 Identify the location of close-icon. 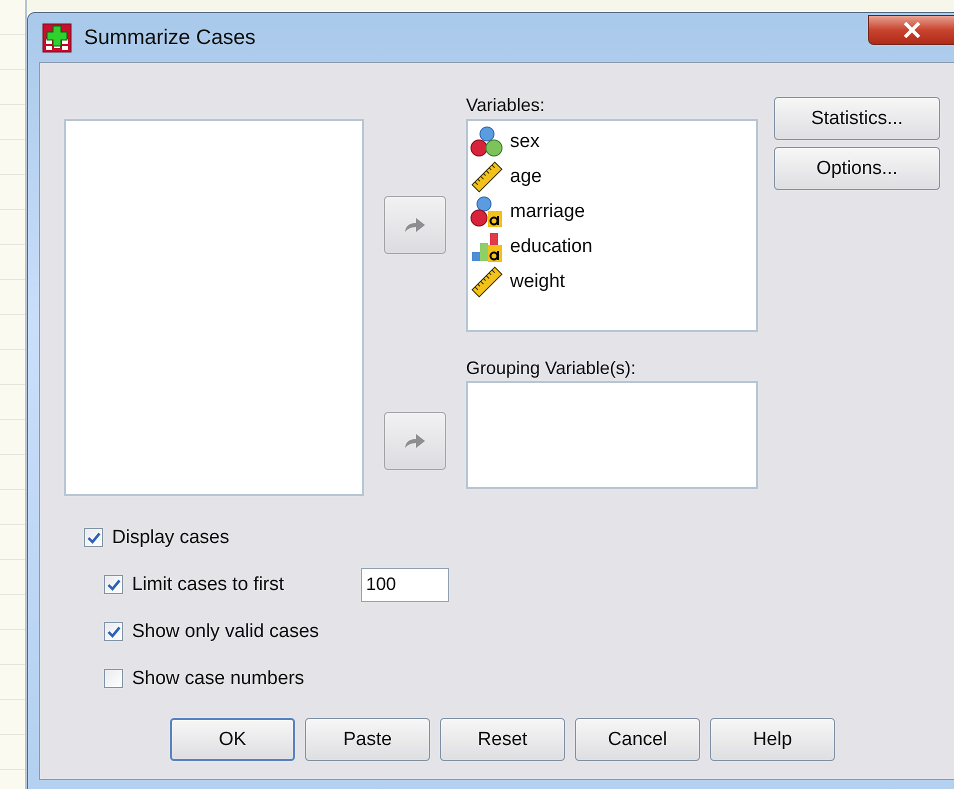
(911, 30).